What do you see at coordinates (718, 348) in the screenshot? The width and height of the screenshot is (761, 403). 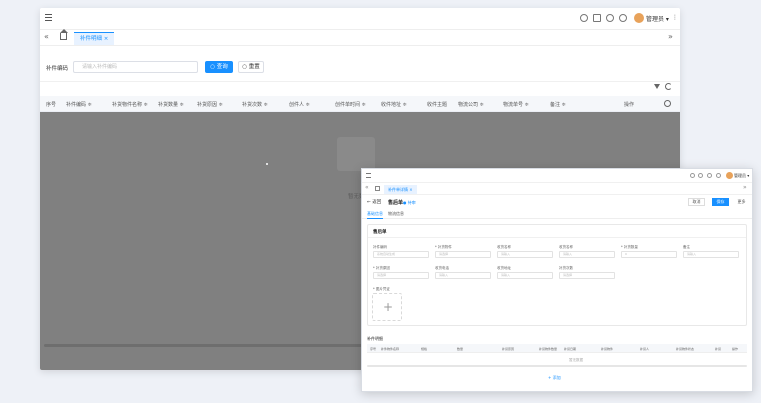 I see `col-header: 补货` at bounding box center [718, 348].